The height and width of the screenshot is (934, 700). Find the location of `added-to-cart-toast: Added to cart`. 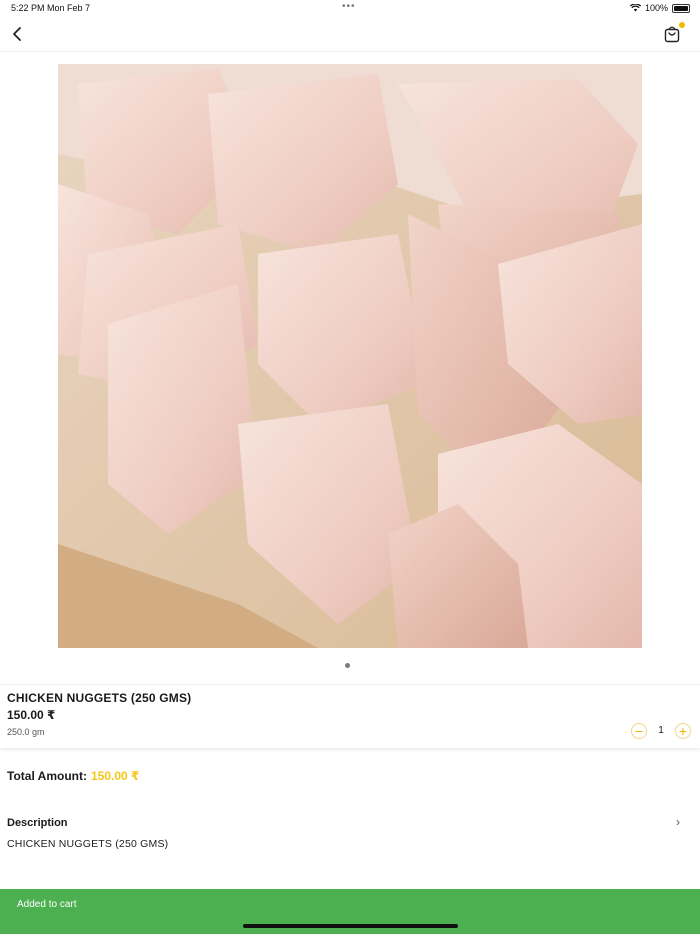

added-to-cart-toast: Added to cart is located at coordinates (350, 911).